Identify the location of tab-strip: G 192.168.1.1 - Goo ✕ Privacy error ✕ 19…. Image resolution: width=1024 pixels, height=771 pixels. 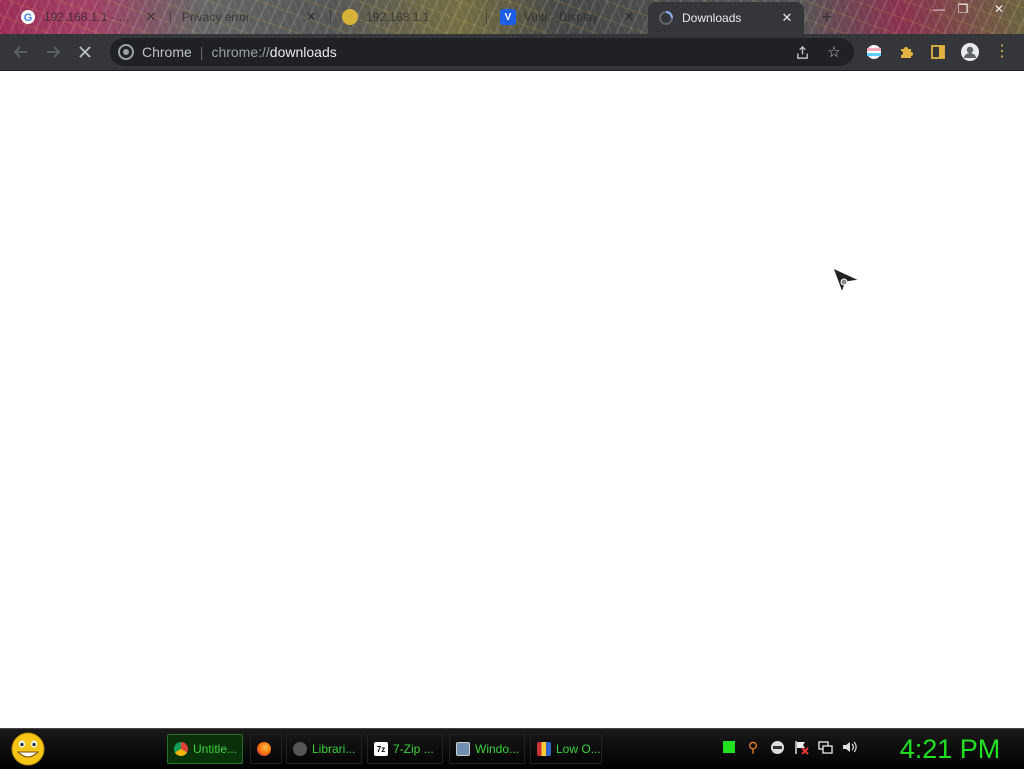
(512, 17).